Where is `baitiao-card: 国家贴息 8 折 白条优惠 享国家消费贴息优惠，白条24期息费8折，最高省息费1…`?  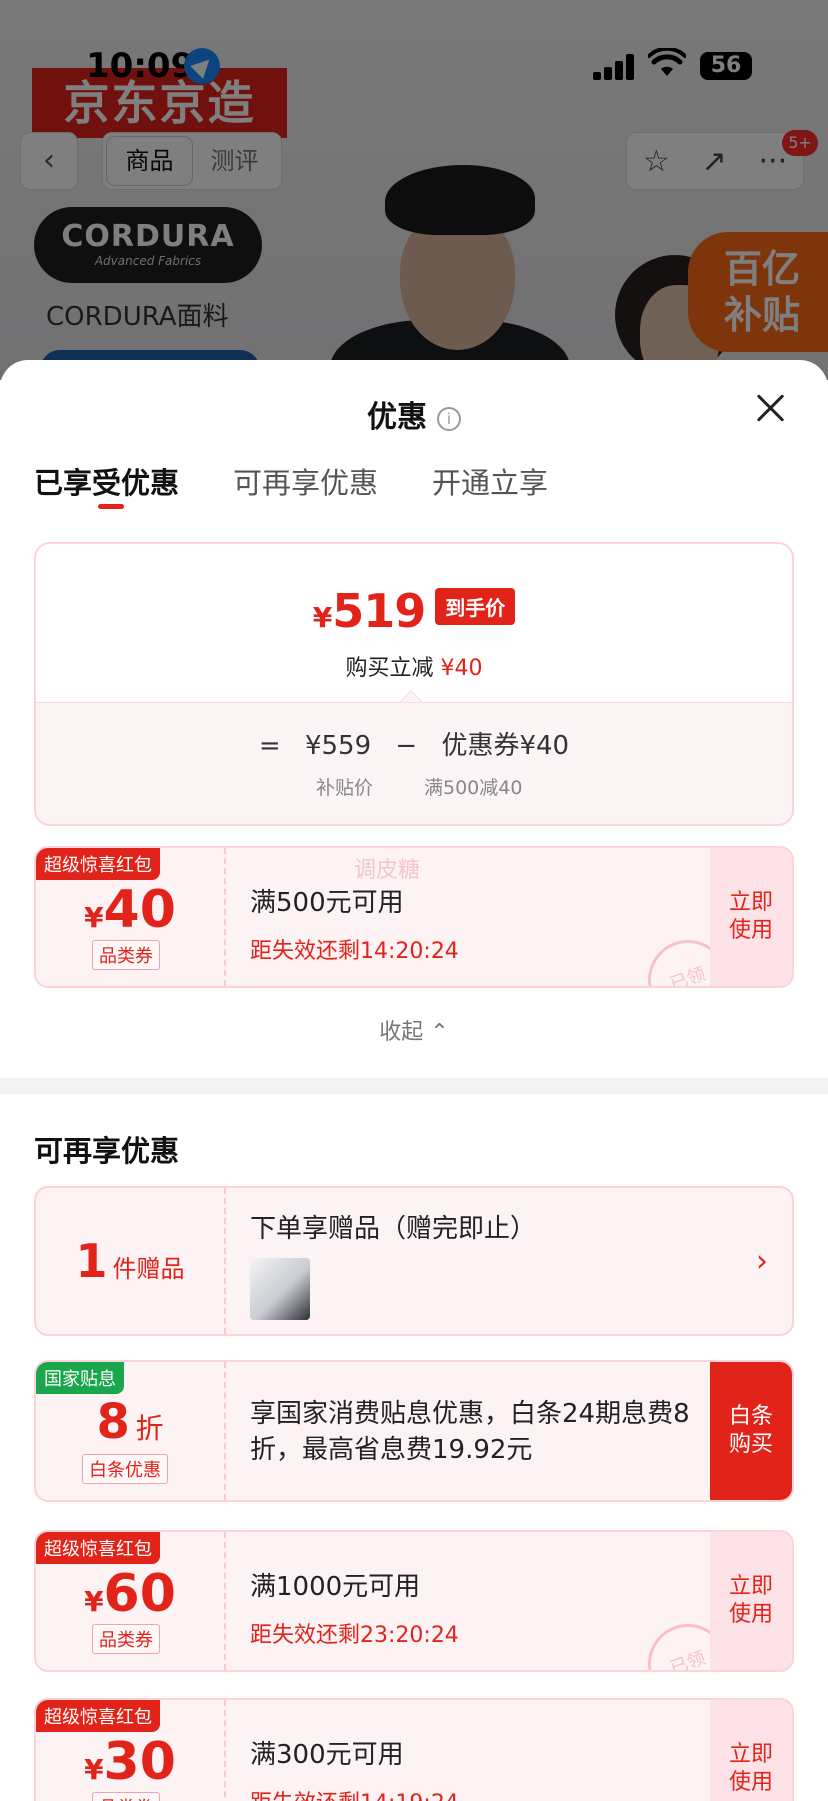 baitiao-card: 国家贴息 8 折 白条优惠 享国家消费贴息优惠，白条24期息费8折，最高省息费1… is located at coordinates (414, 1431).